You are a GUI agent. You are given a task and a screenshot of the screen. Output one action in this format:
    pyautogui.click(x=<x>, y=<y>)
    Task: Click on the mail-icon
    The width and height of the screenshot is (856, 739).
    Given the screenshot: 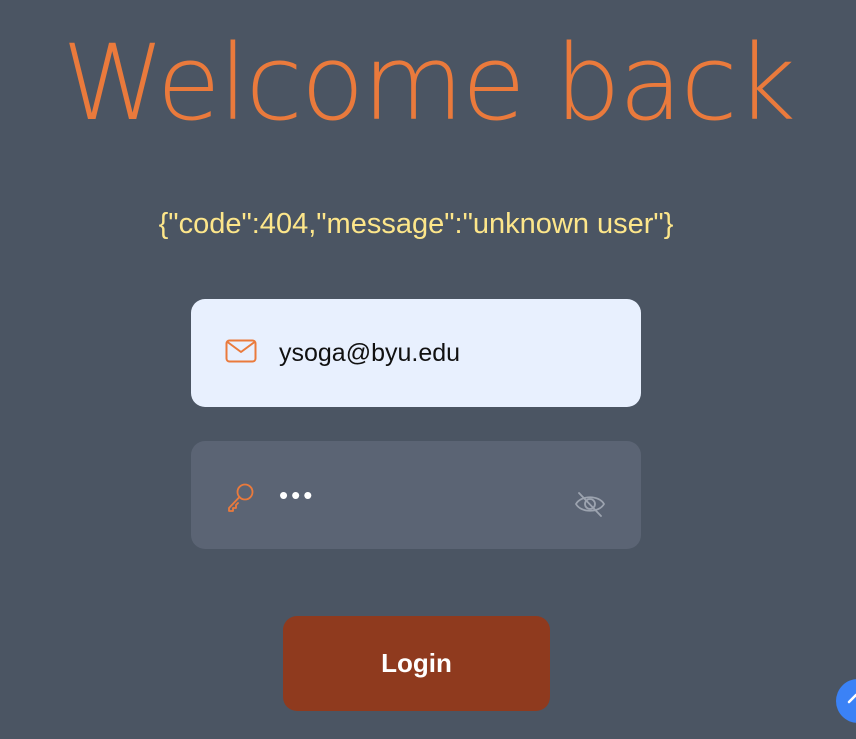 What is the action you would take?
    pyautogui.click(x=241, y=353)
    